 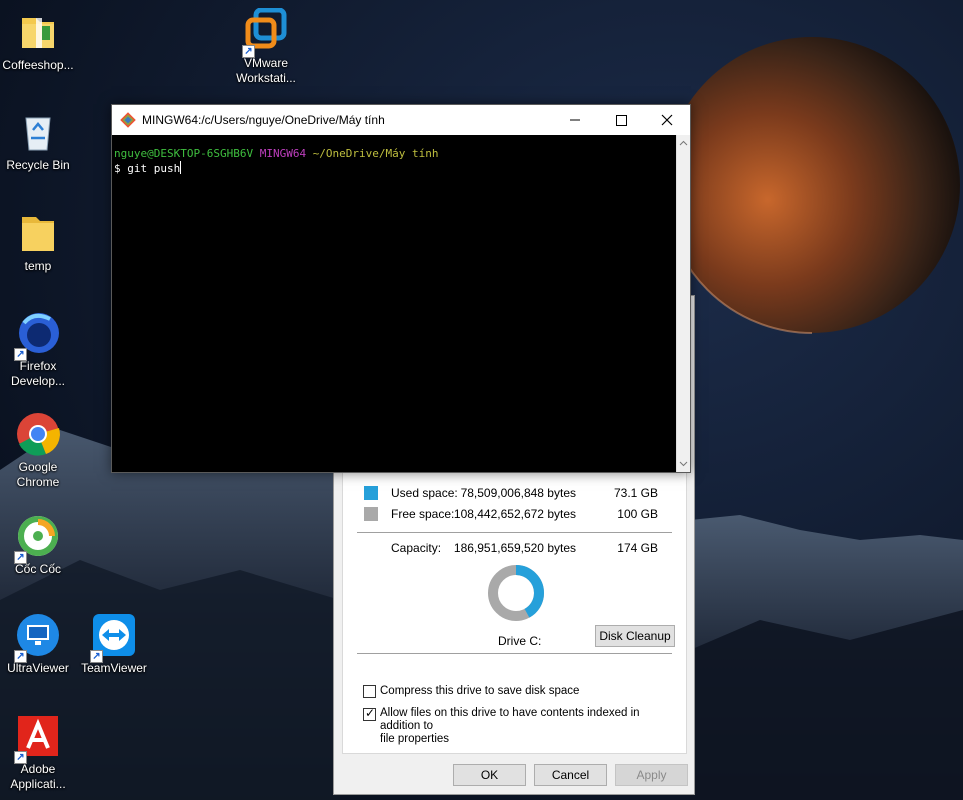 I want to click on firefox-icon: ↗, so click(x=37, y=336).